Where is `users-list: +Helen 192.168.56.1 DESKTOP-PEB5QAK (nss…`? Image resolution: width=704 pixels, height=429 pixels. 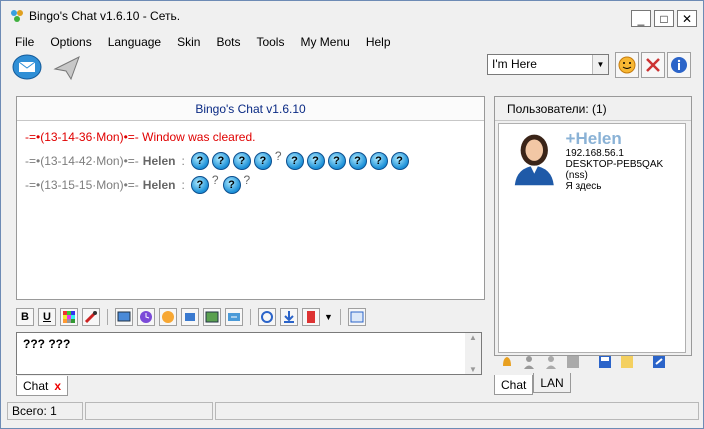 users-list: +Helen 192.168.56.1 DESKTOP-PEB5QAK (nss… is located at coordinates (592, 238).